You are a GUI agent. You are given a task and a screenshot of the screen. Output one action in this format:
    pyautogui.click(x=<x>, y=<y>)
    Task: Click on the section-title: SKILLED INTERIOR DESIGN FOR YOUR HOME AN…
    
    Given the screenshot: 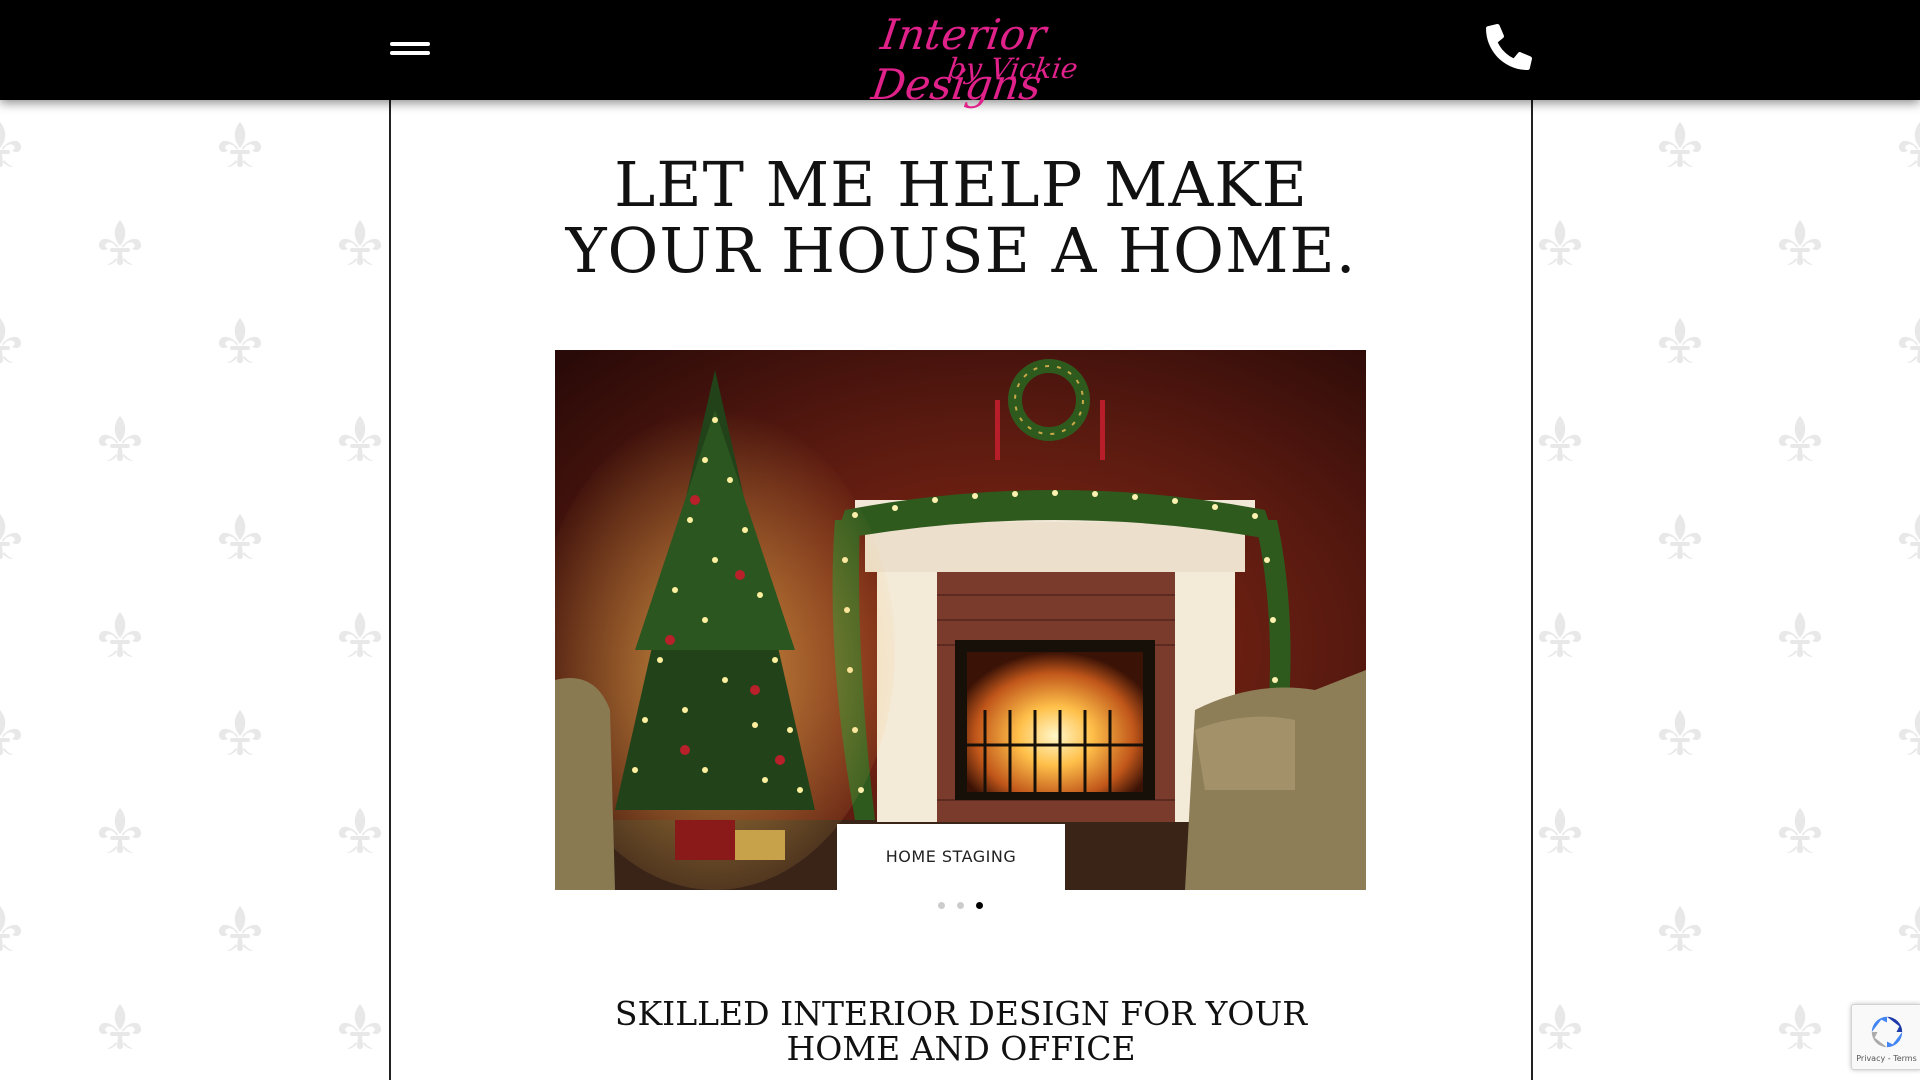 What is the action you would take?
    pyautogui.click(x=961, y=1031)
    